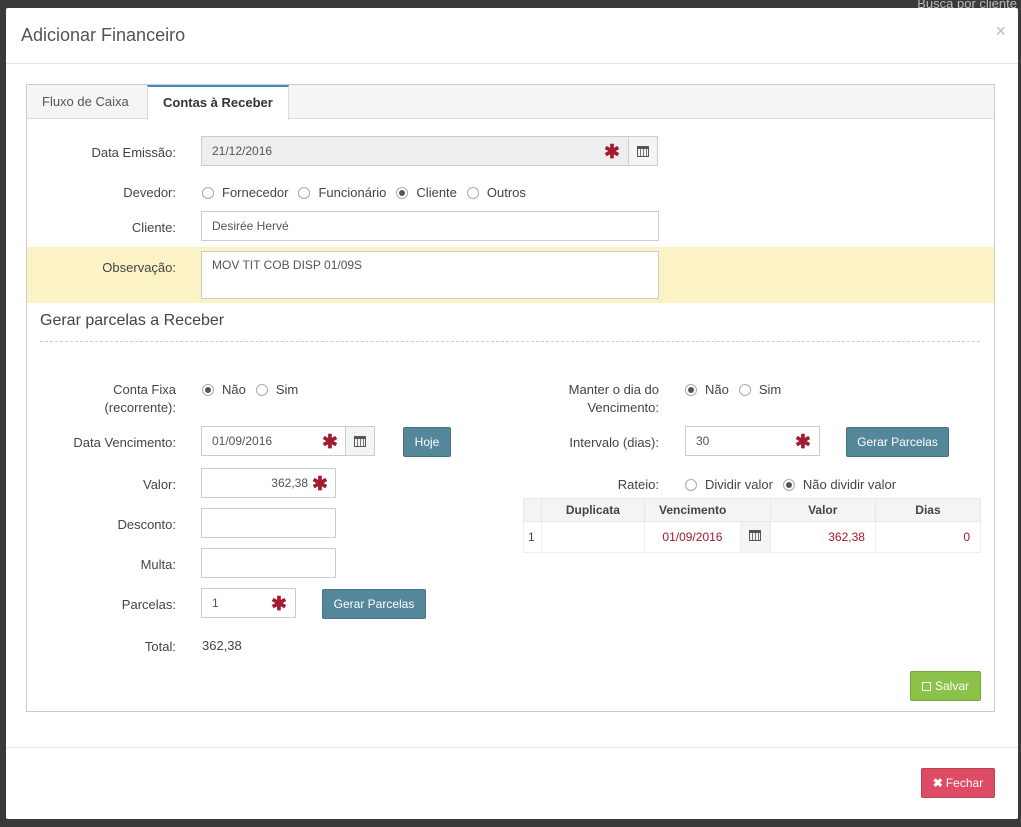  Describe the element at coordinates (133, 152) in the screenshot. I see `data-emissao-label: Data Emissão:` at that location.